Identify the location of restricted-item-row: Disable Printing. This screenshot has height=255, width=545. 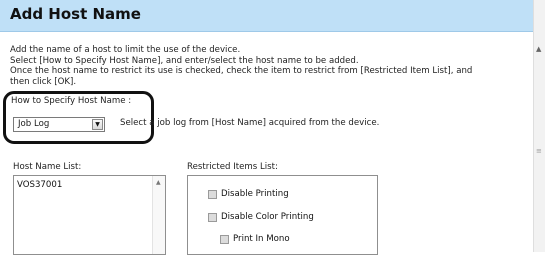
(248, 194).